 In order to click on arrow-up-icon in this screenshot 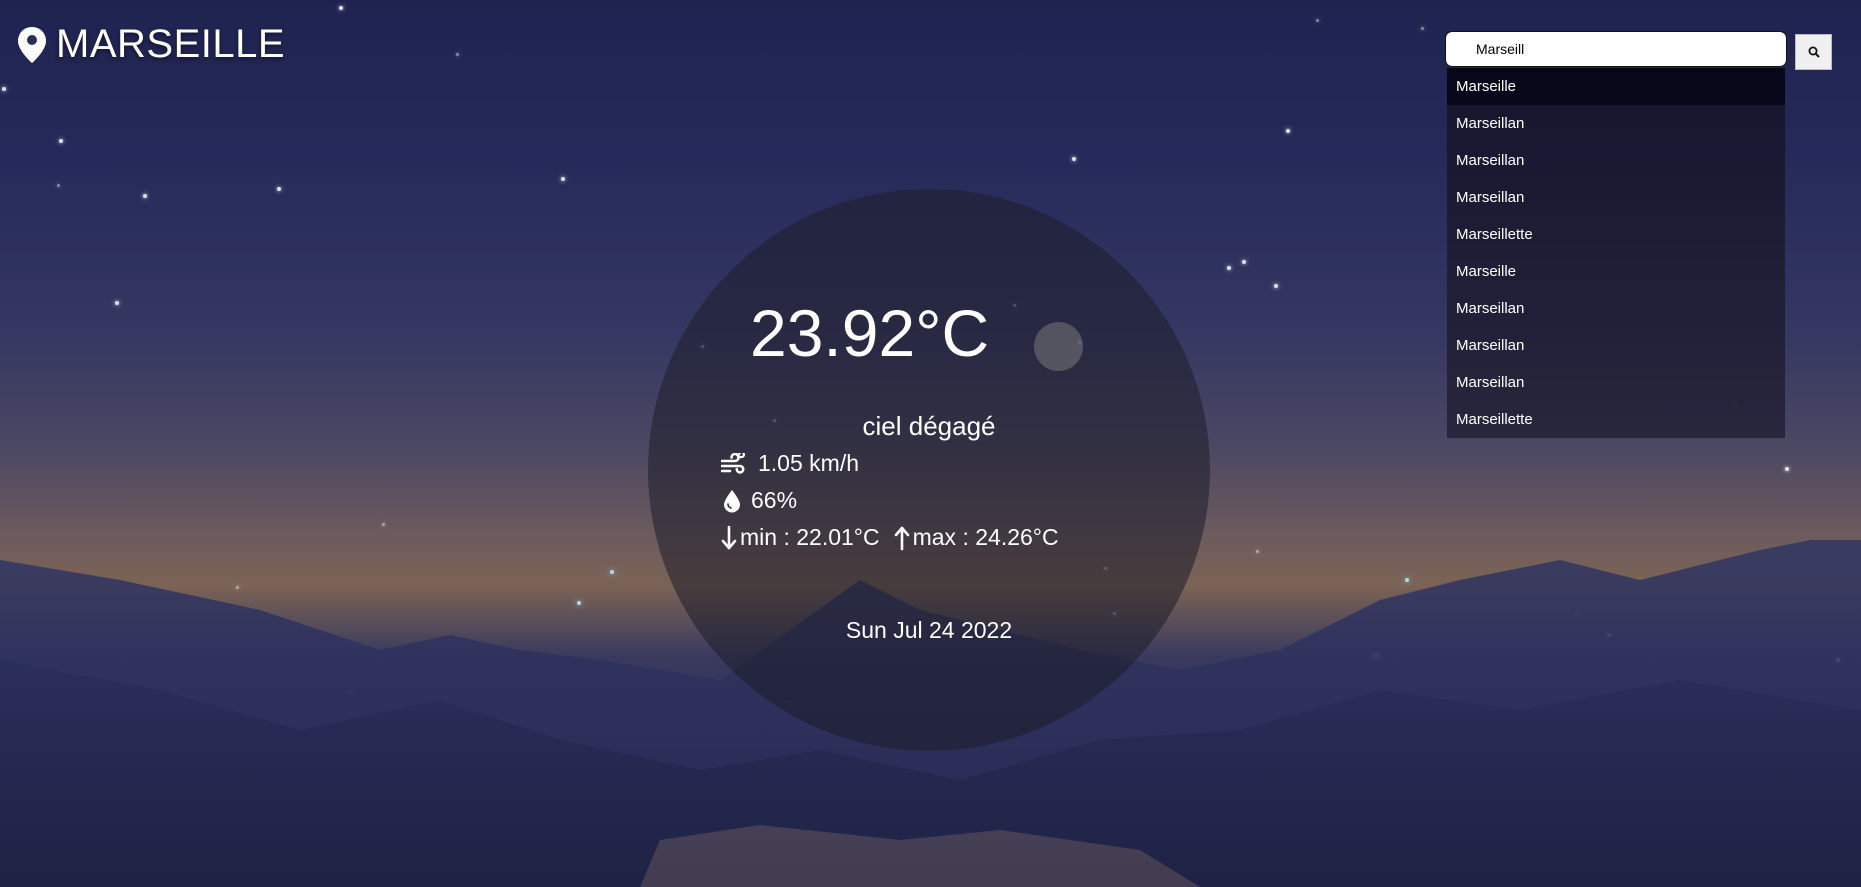, I will do `click(902, 538)`.